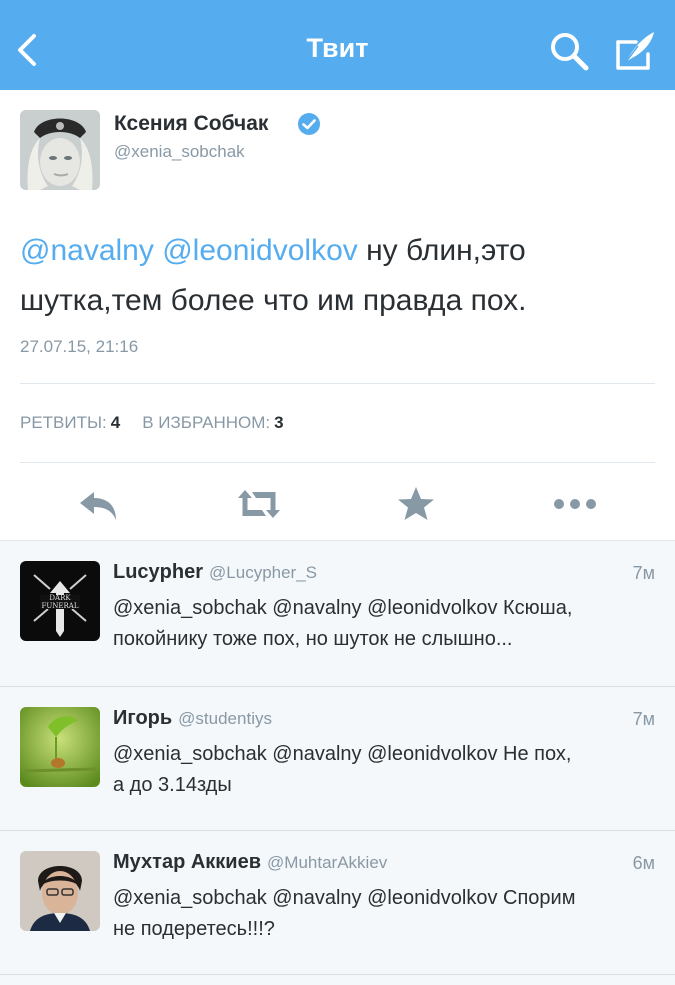  What do you see at coordinates (60, 150) in the screenshot?
I see `author-avatar` at bounding box center [60, 150].